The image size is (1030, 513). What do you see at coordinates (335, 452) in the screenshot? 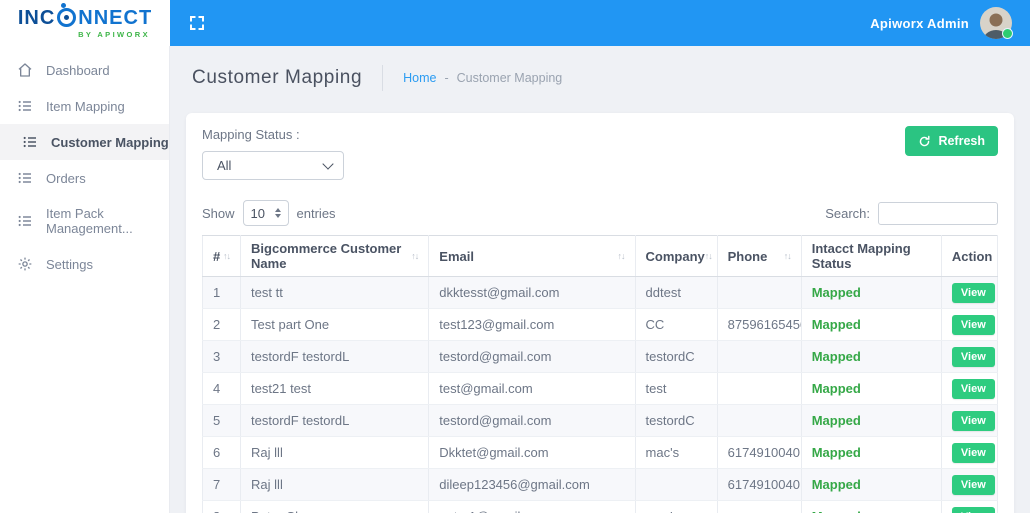
I see `cell-customer-name: Raj lll` at bounding box center [335, 452].